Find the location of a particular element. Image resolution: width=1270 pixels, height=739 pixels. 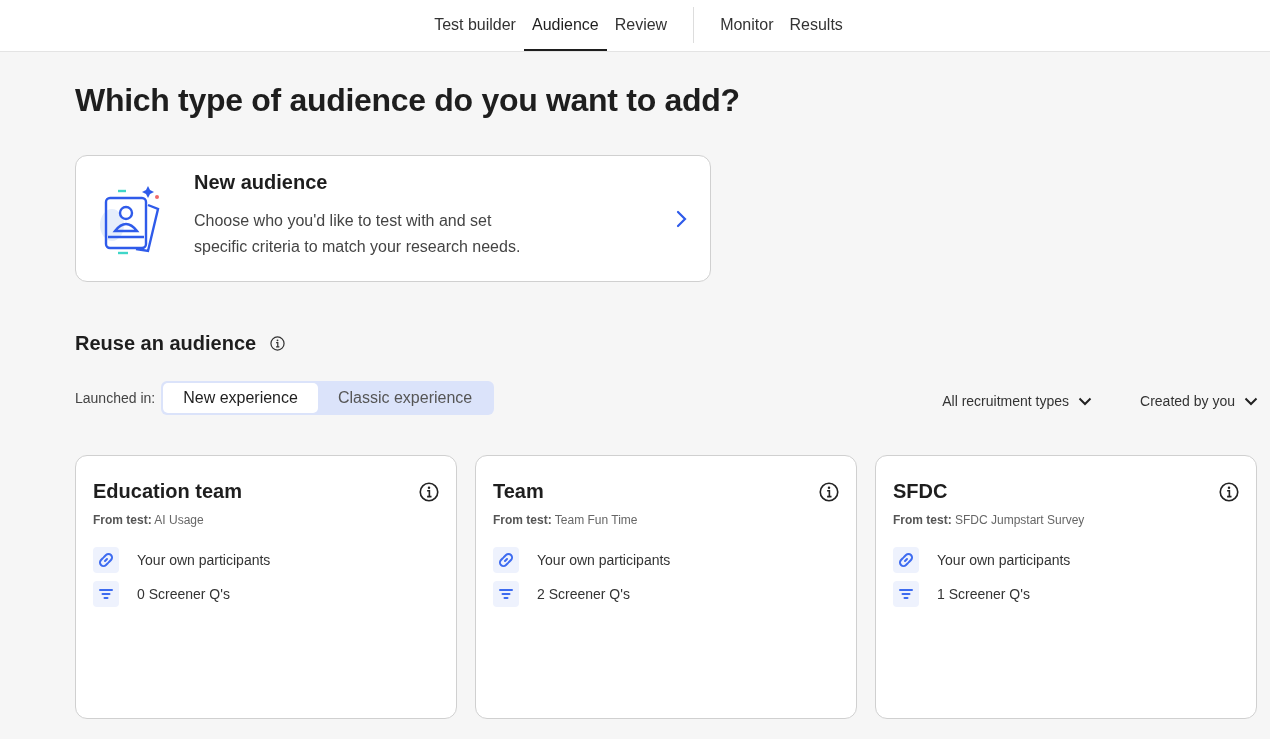

source-test: From test: AI Usage is located at coordinates (149, 520).